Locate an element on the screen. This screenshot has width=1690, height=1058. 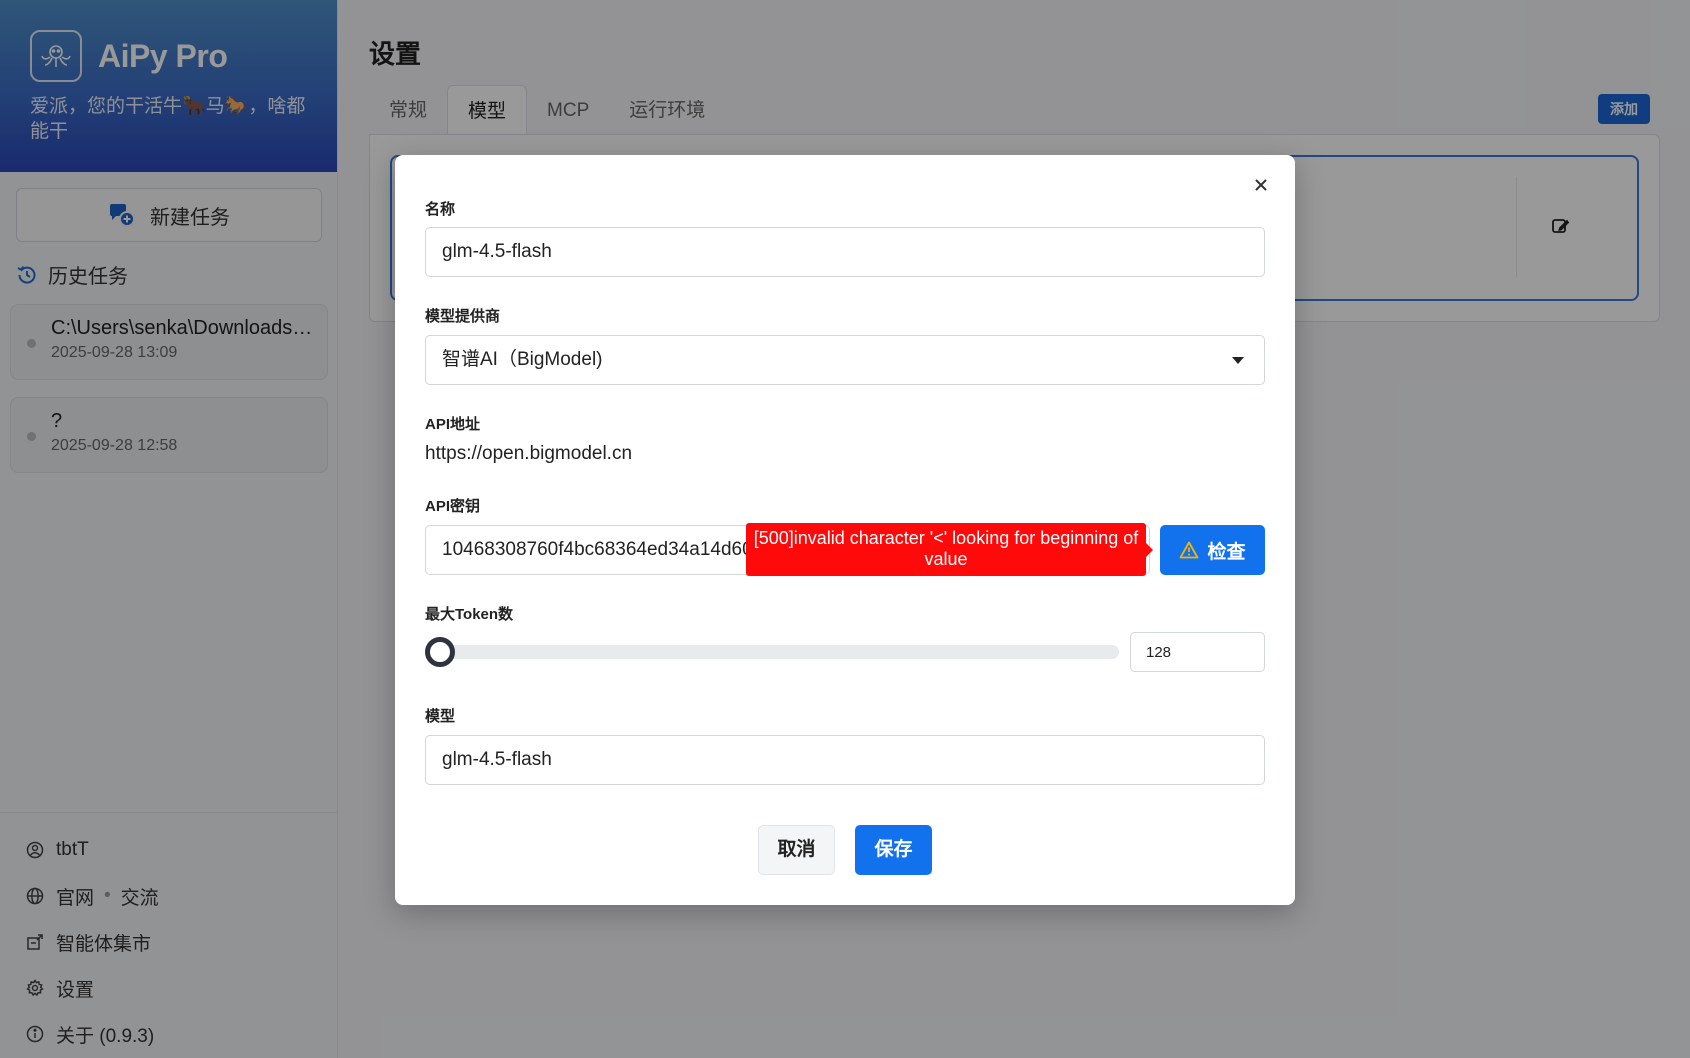
max-token-input is located at coordinates (1197, 652).